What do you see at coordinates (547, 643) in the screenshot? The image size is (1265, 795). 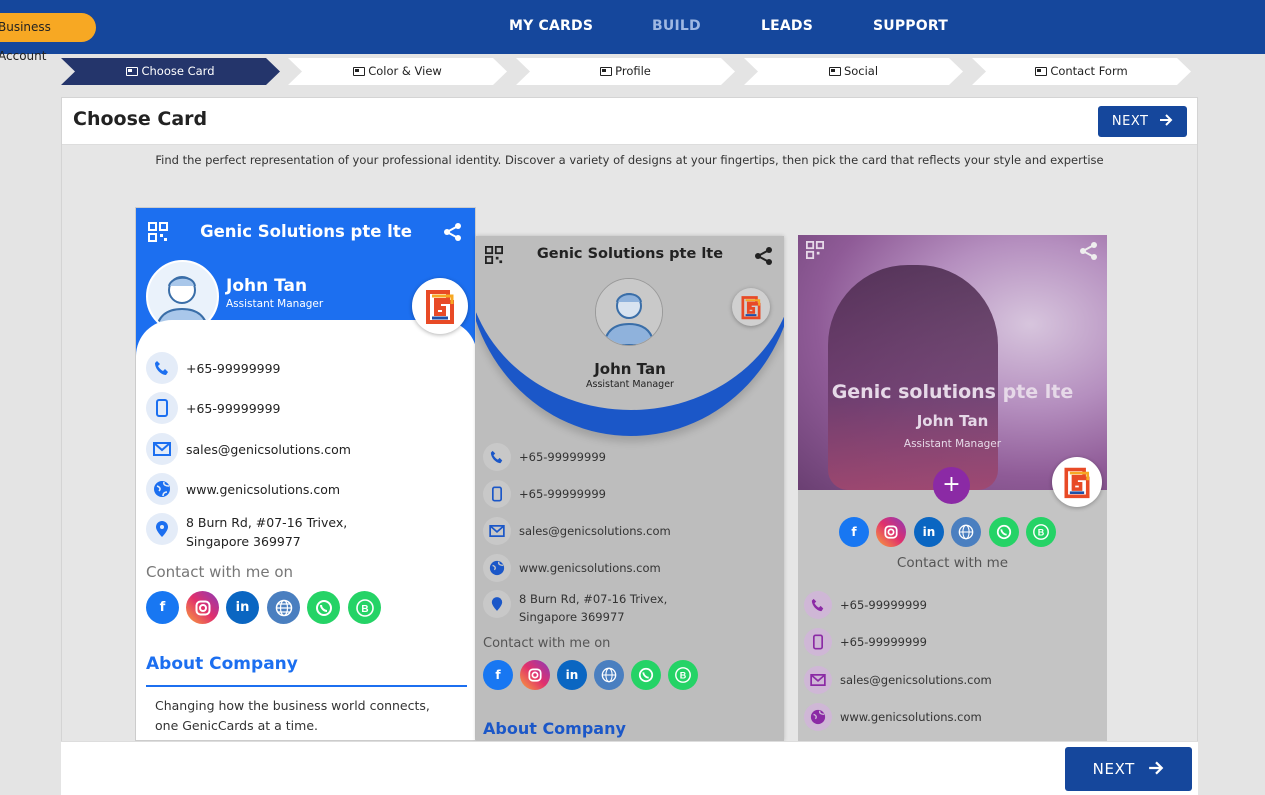 I see `contact-title: Contact with me on` at bounding box center [547, 643].